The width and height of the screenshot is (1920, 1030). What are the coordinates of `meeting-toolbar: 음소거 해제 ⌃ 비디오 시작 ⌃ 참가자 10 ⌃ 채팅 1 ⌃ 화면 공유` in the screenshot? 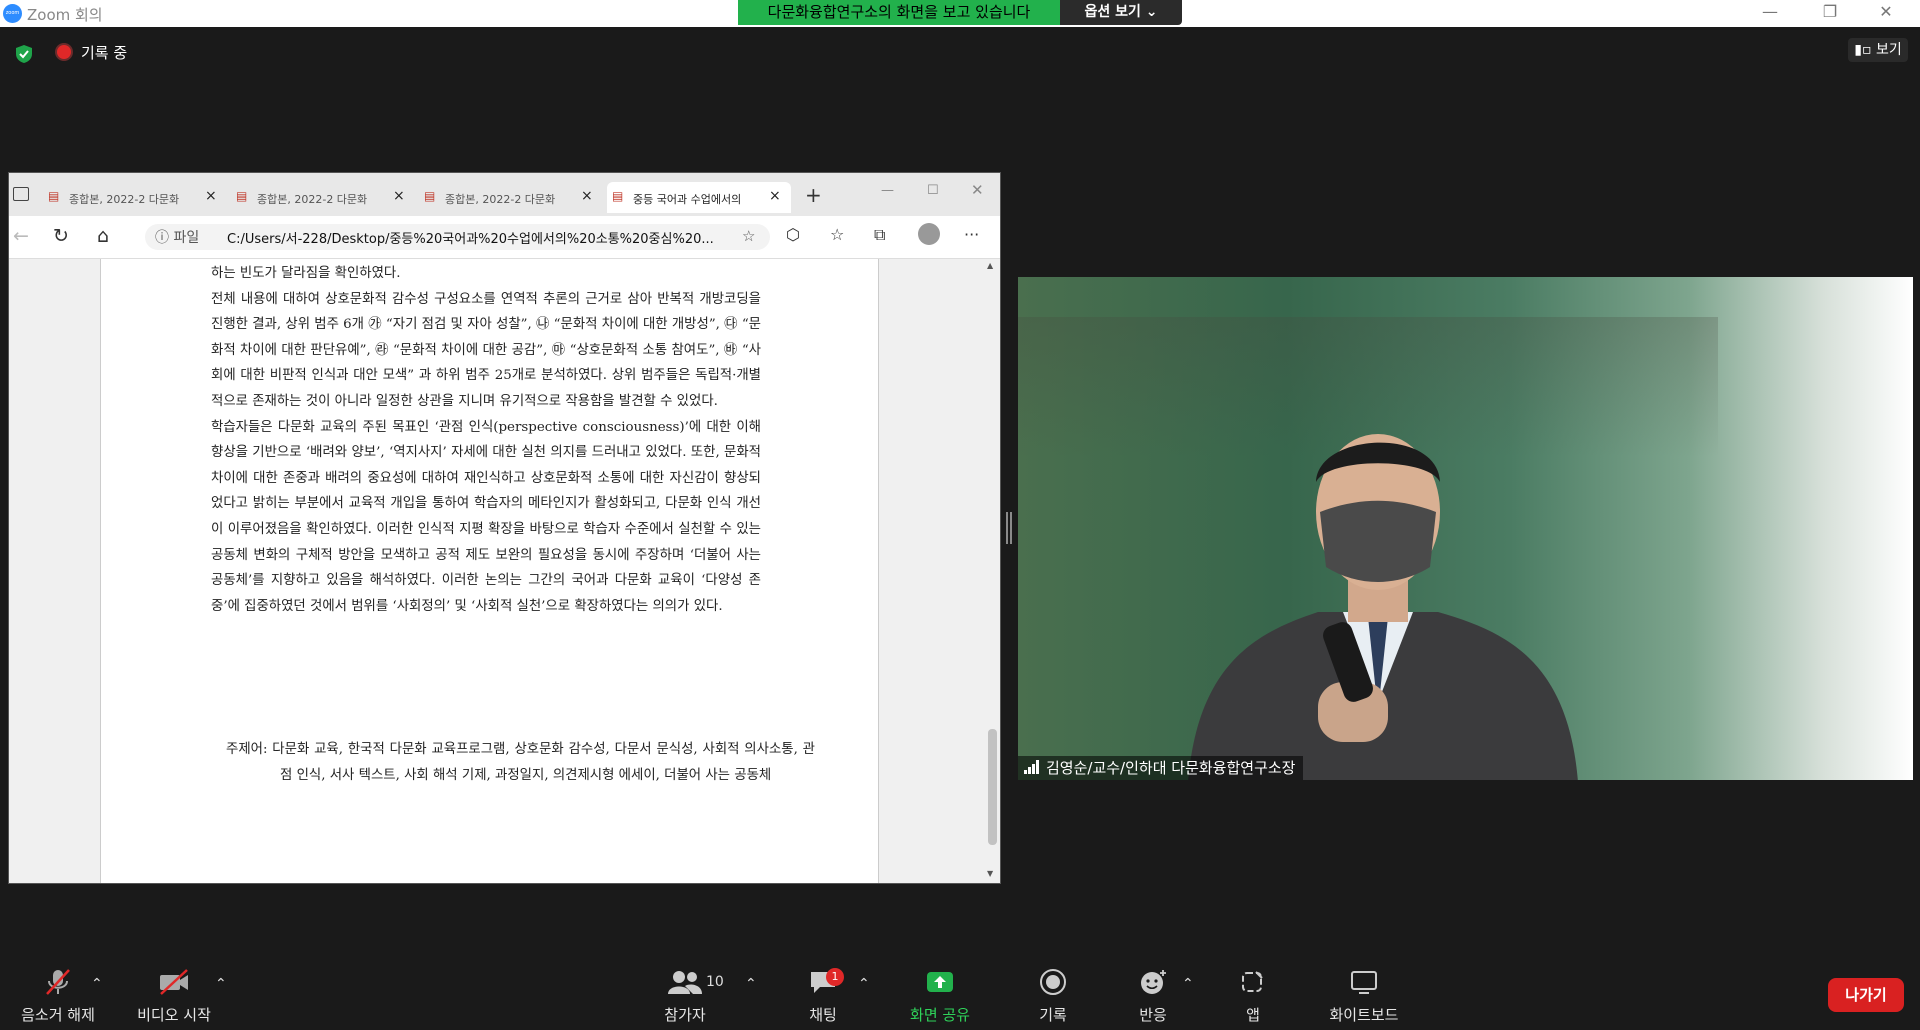 It's located at (960, 991).